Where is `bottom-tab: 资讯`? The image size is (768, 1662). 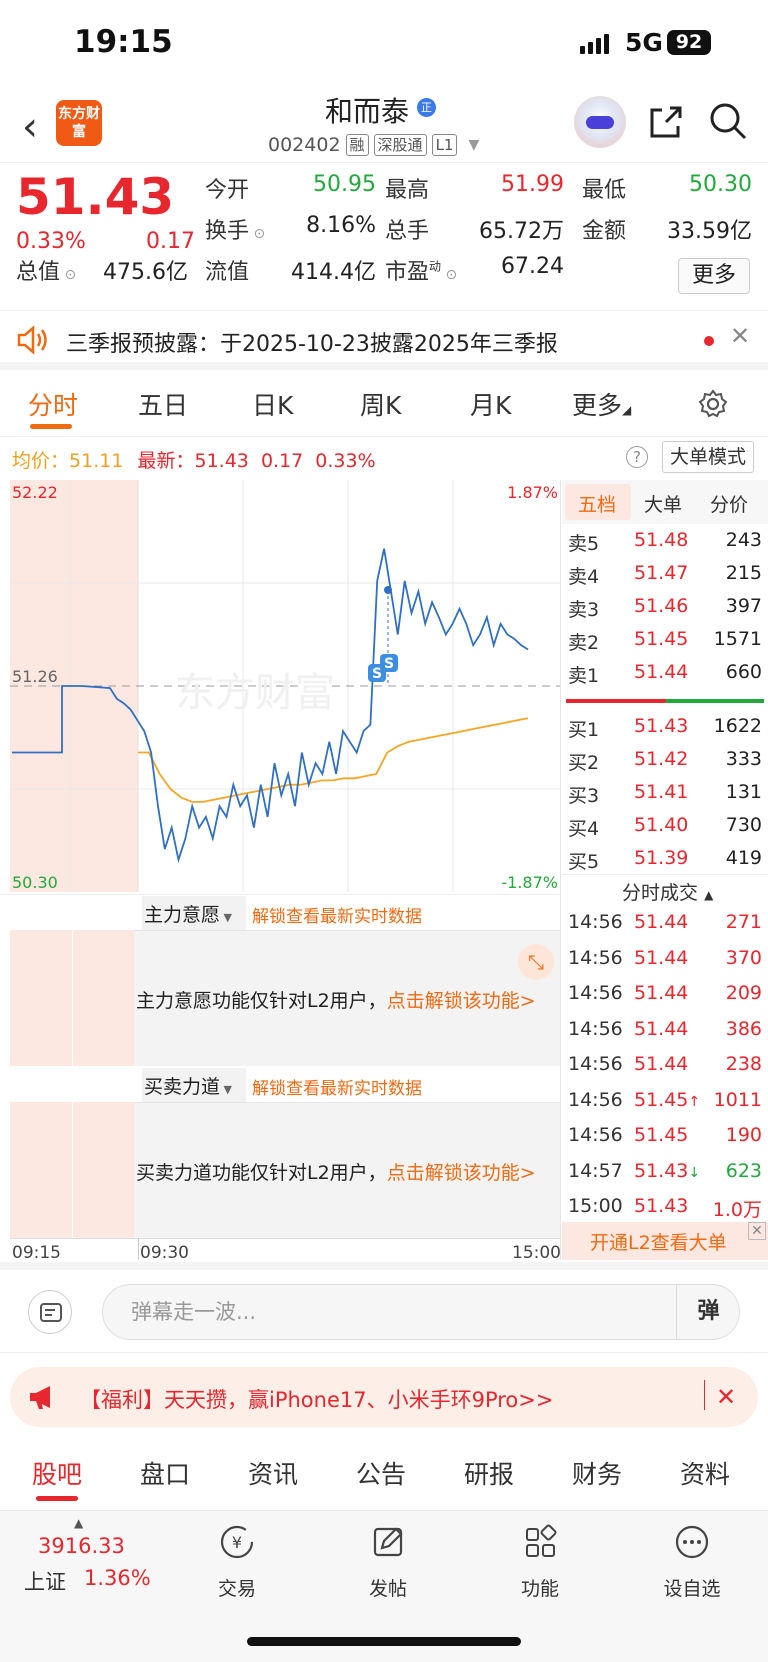
bottom-tab: 资讯 is located at coordinates (273, 1473).